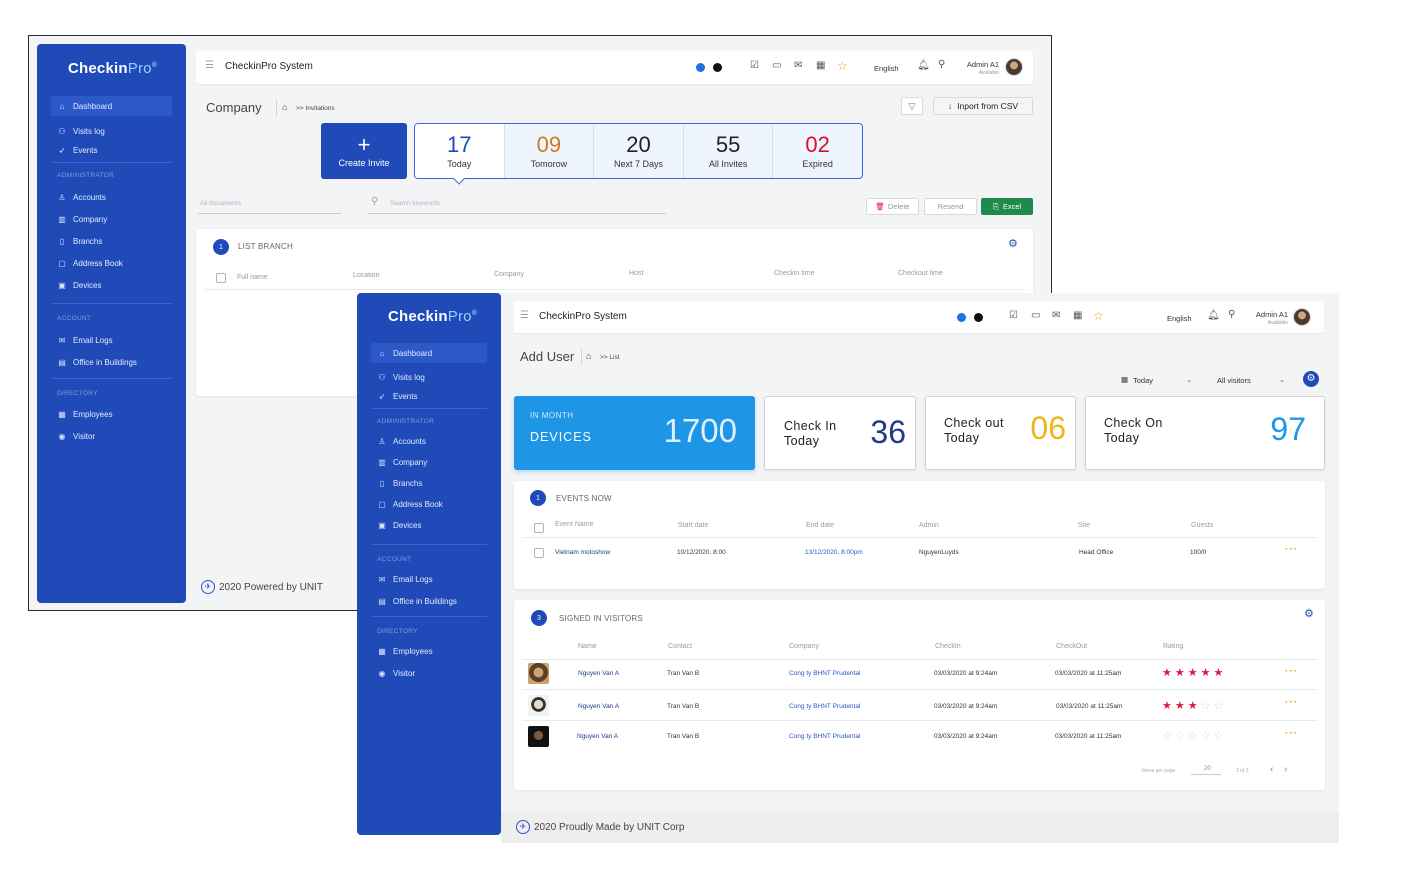  I want to click on col-full-name: Full name, so click(252, 277).